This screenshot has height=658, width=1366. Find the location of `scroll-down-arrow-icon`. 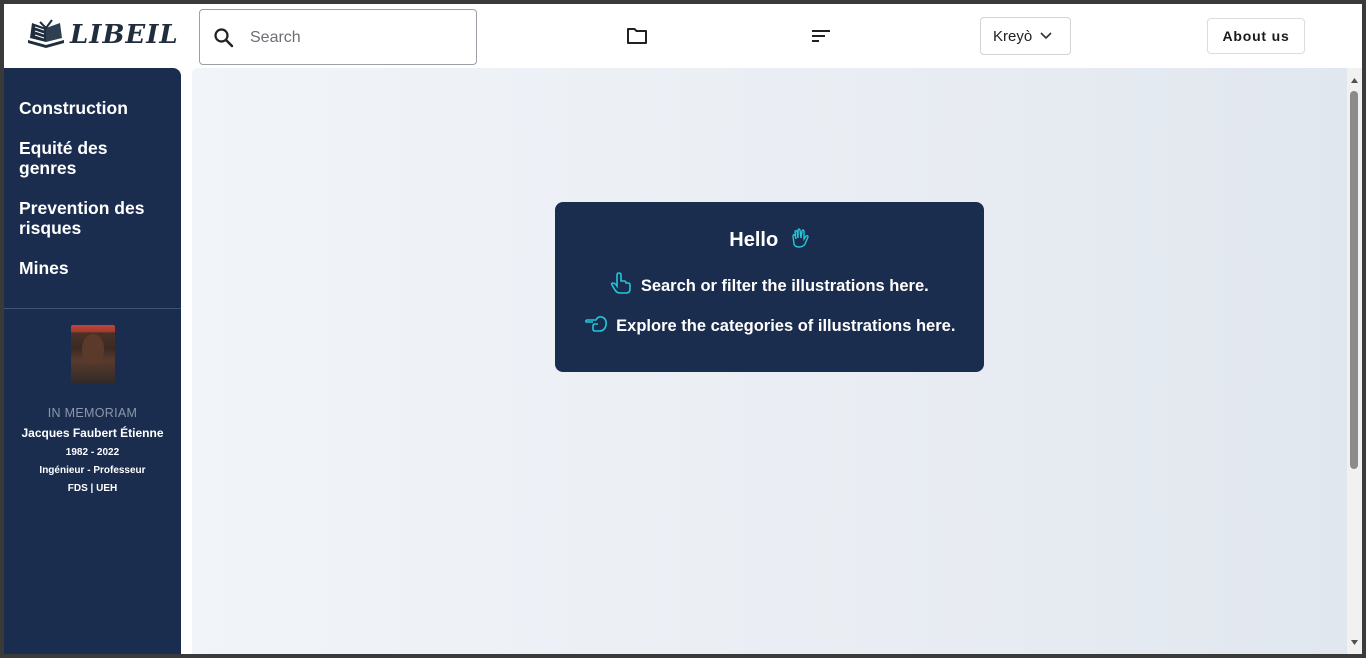

scroll-down-arrow-icon is located at coordinates (1354, 642).